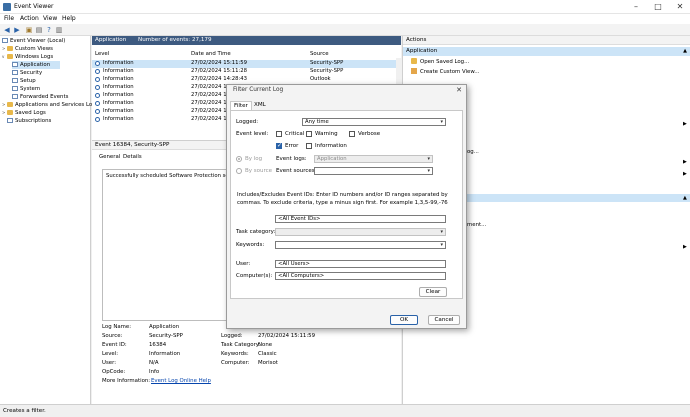  What do you see at coordinates (211, 54) in the screenshot?
I see `column-date-time: Date and Time` at bounding box center [211, 54].